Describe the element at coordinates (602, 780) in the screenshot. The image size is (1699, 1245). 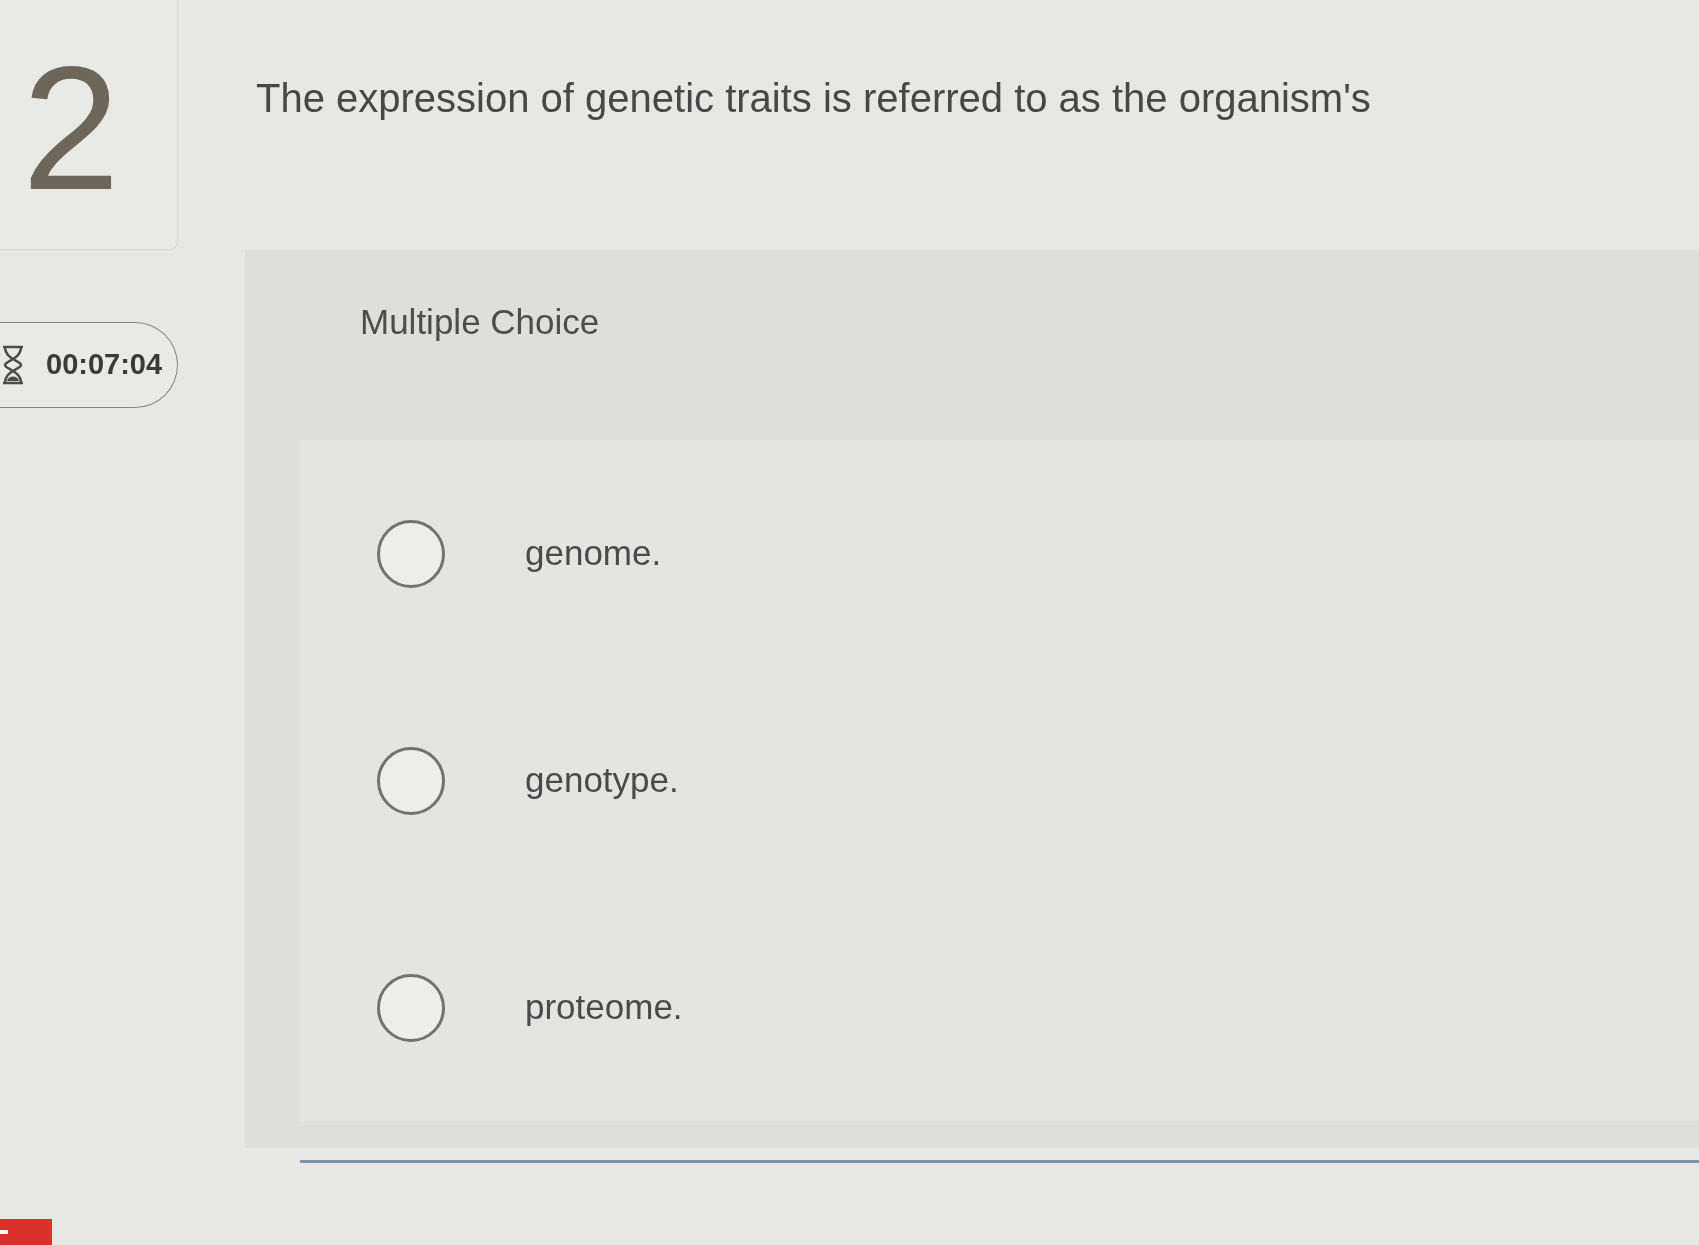
I see `option-label: genotype.` at that location.